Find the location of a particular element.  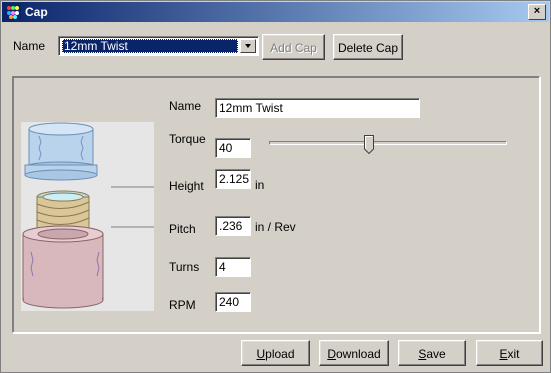

rpm-label: RPM is located at coordinates (182, 305).